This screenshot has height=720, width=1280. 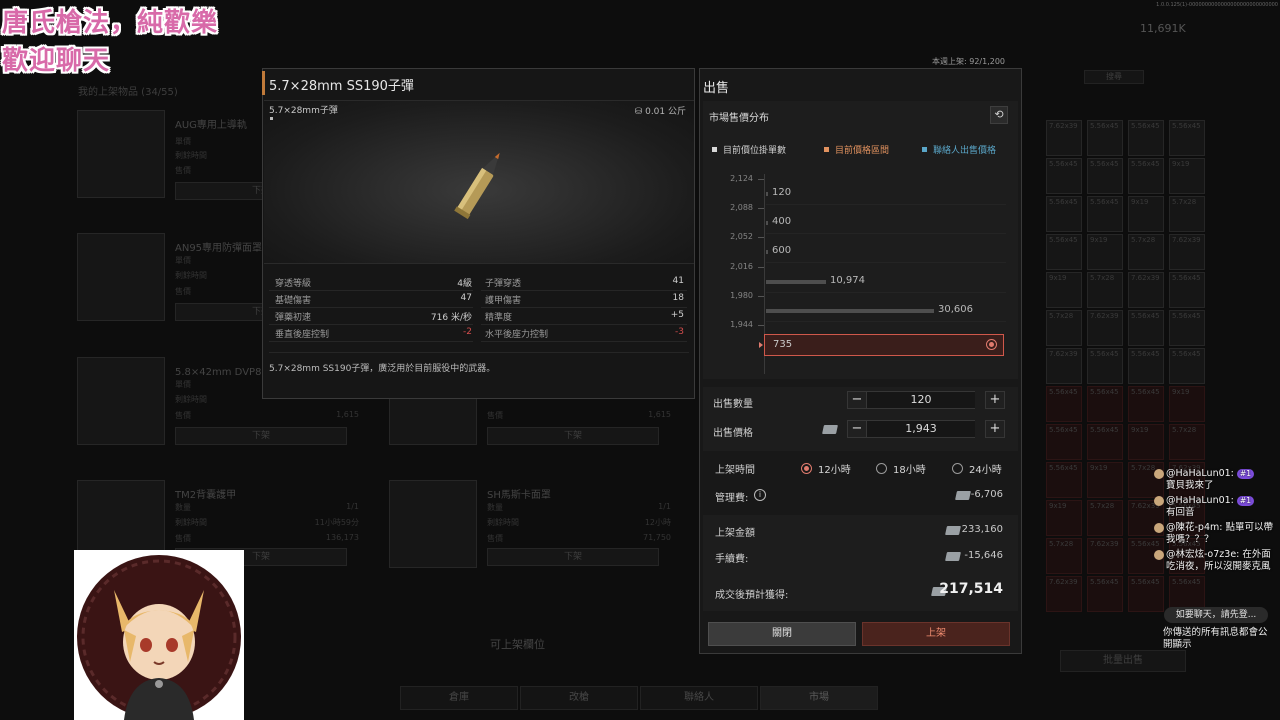 What do you see at coordinates (936, 634) in the screenshot?
I see `list-button: 上架` at bounding box center [936, 634].